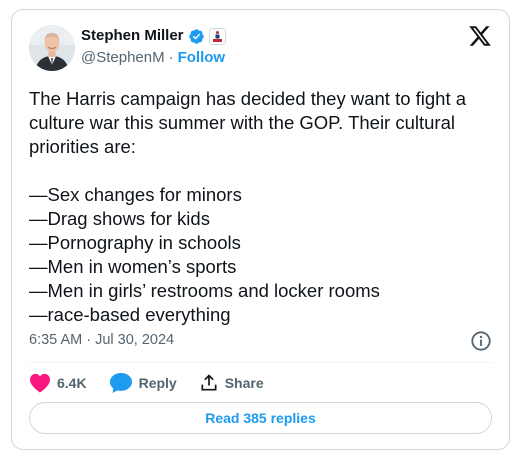 The width and height of the screenshot is (522, 465). Describe the element at coordinates (209, 383) in the screenshot. I see `share-upload-icon` at that location.